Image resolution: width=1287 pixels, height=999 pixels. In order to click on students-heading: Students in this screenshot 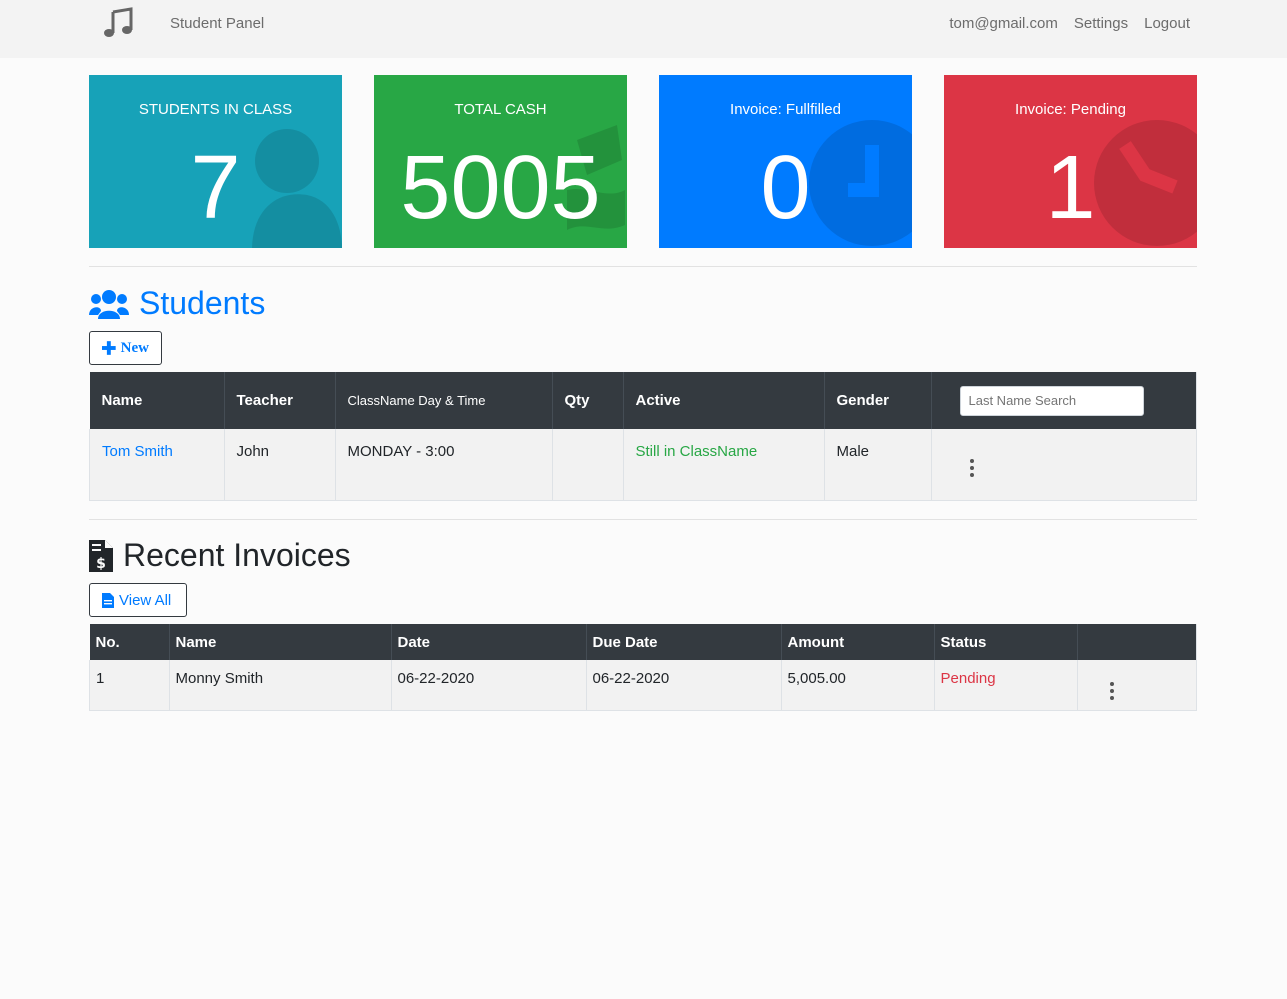, I will do `click(177, 303)`.